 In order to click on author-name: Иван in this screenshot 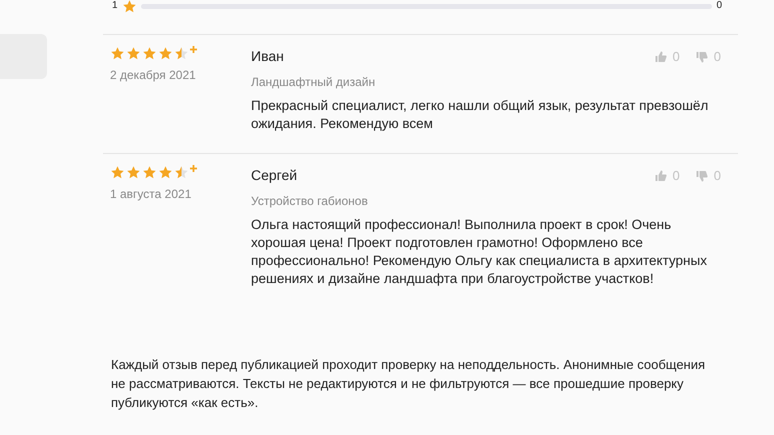, I will do `click(267, 56)`.